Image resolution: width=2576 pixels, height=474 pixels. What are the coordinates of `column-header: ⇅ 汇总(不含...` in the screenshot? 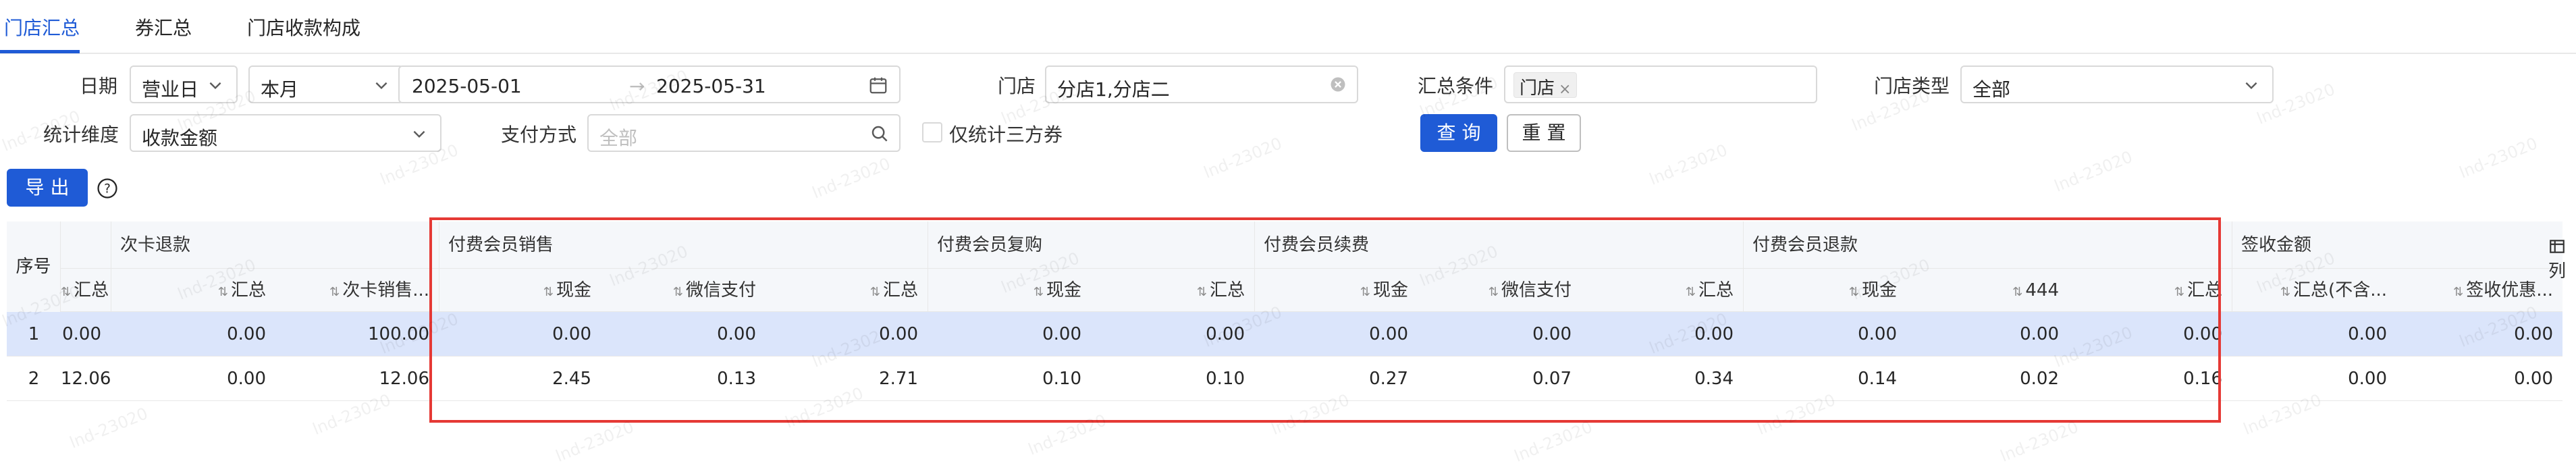 It's located at (2314, 290).